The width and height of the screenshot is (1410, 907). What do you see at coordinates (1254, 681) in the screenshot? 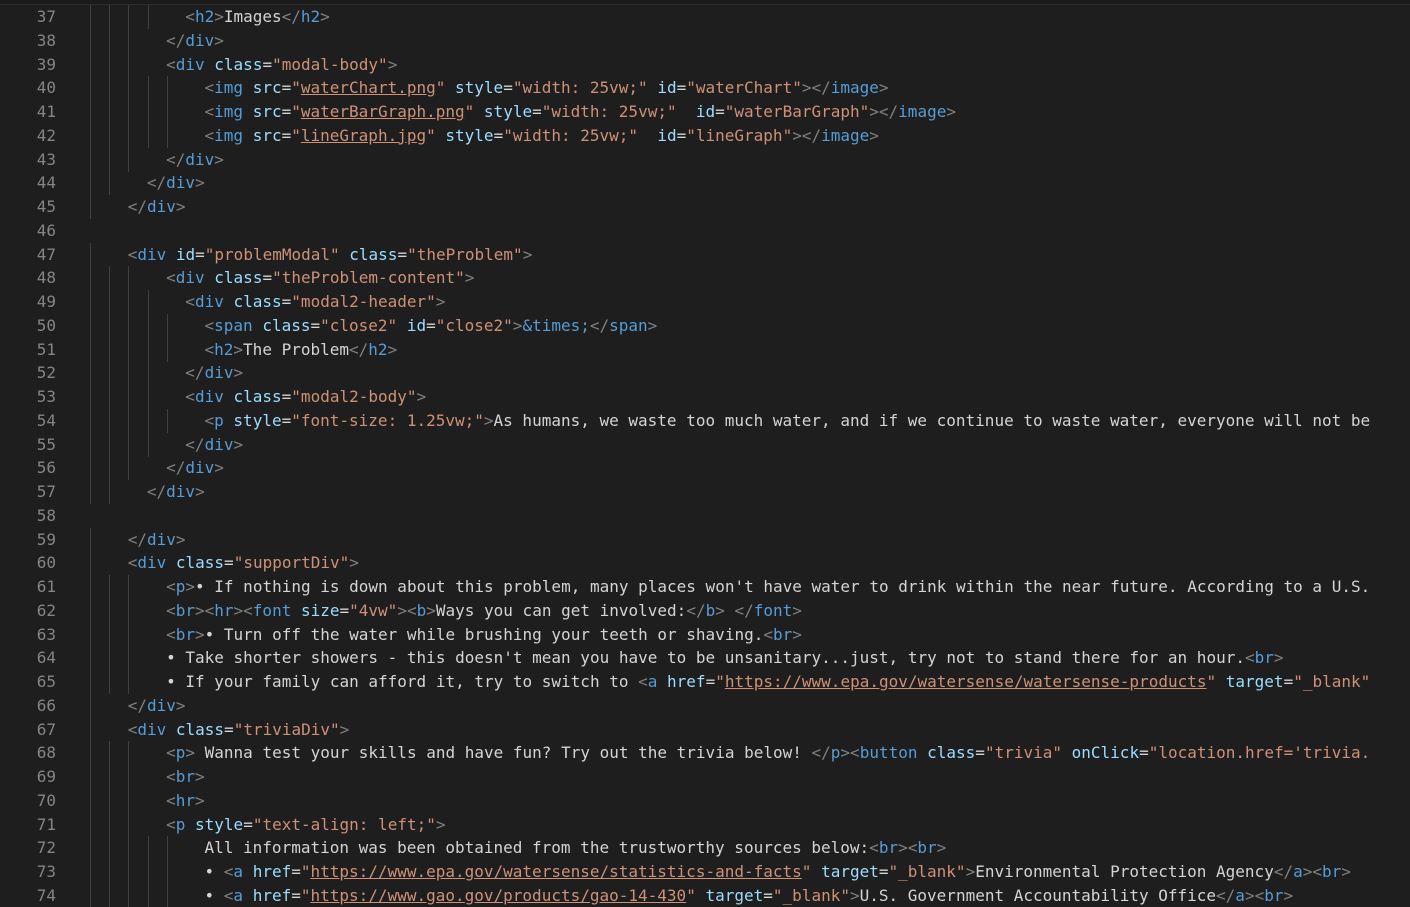
I see `code-token: target` at bounding box center [1254, 681].